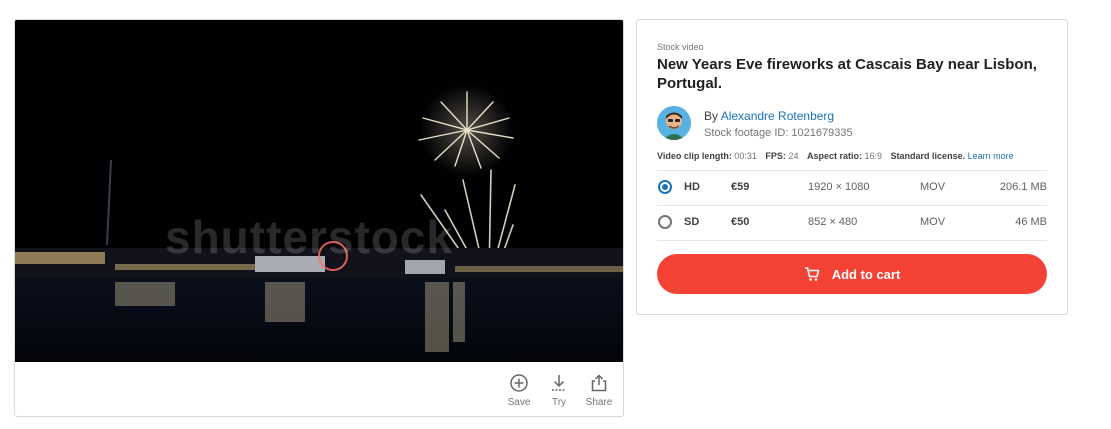  What do you see at coordinates (866, 274) in the screenshot?
I see `add-to-cart-label: Add to cart` at bounding box center [866, 274].